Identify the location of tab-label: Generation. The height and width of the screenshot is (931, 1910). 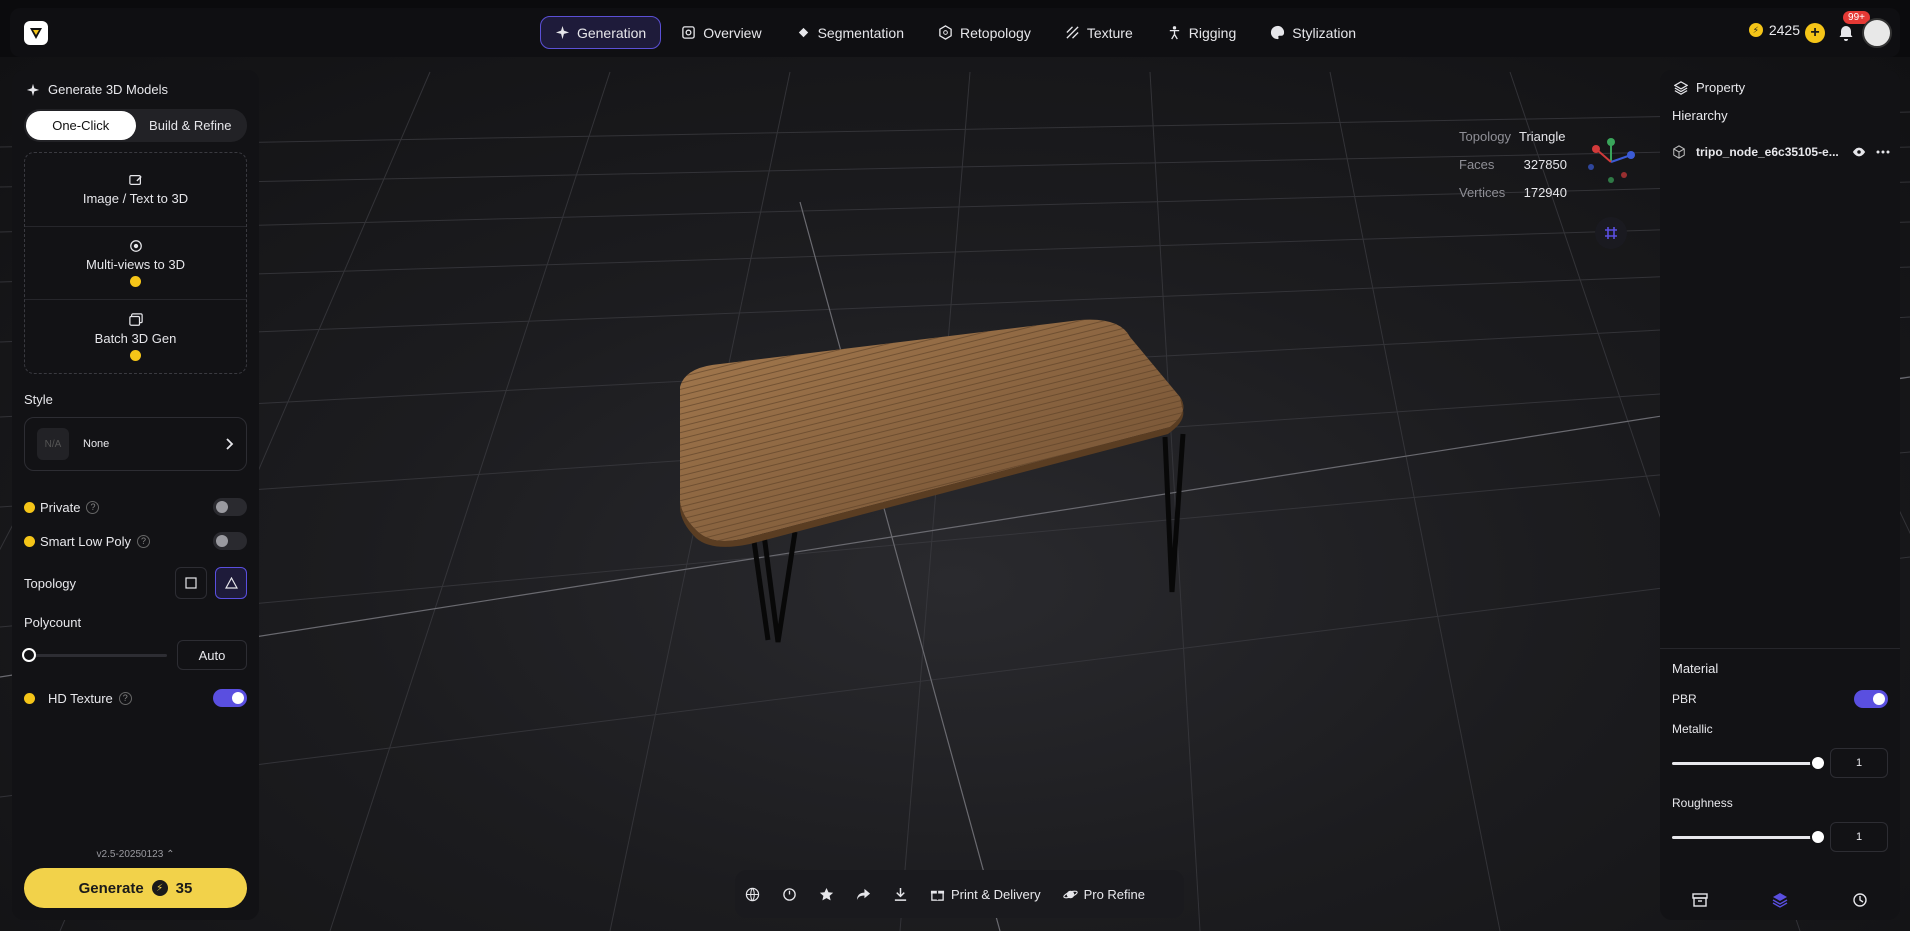
(611, 32).